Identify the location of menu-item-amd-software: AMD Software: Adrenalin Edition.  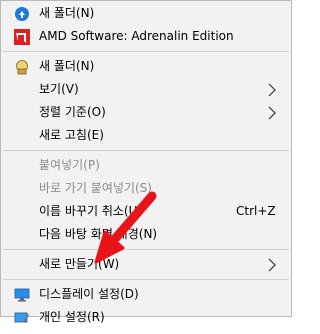
(146, 36).